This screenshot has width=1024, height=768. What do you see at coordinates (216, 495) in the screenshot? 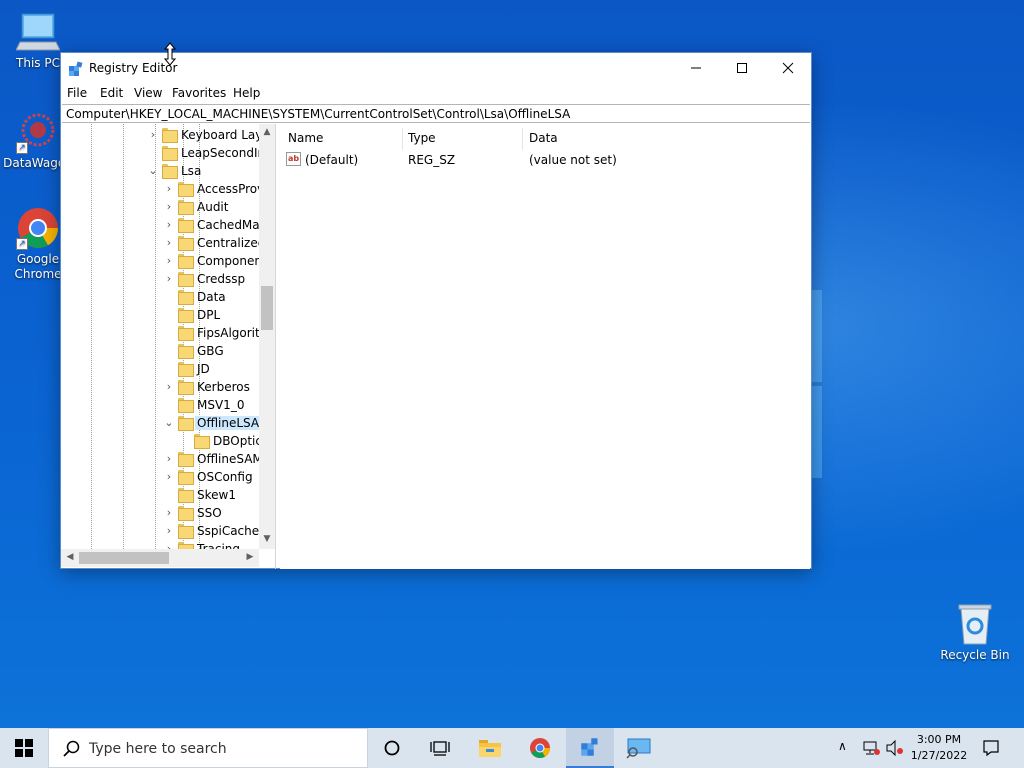
I see `tree-item-label: Skew1` at bounding box center [216, 495].